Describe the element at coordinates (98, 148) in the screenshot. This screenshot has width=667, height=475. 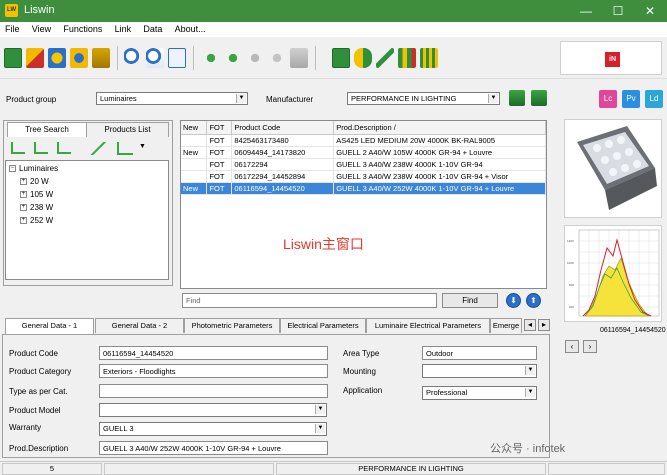
I see `tree-filter-icon` at that location.